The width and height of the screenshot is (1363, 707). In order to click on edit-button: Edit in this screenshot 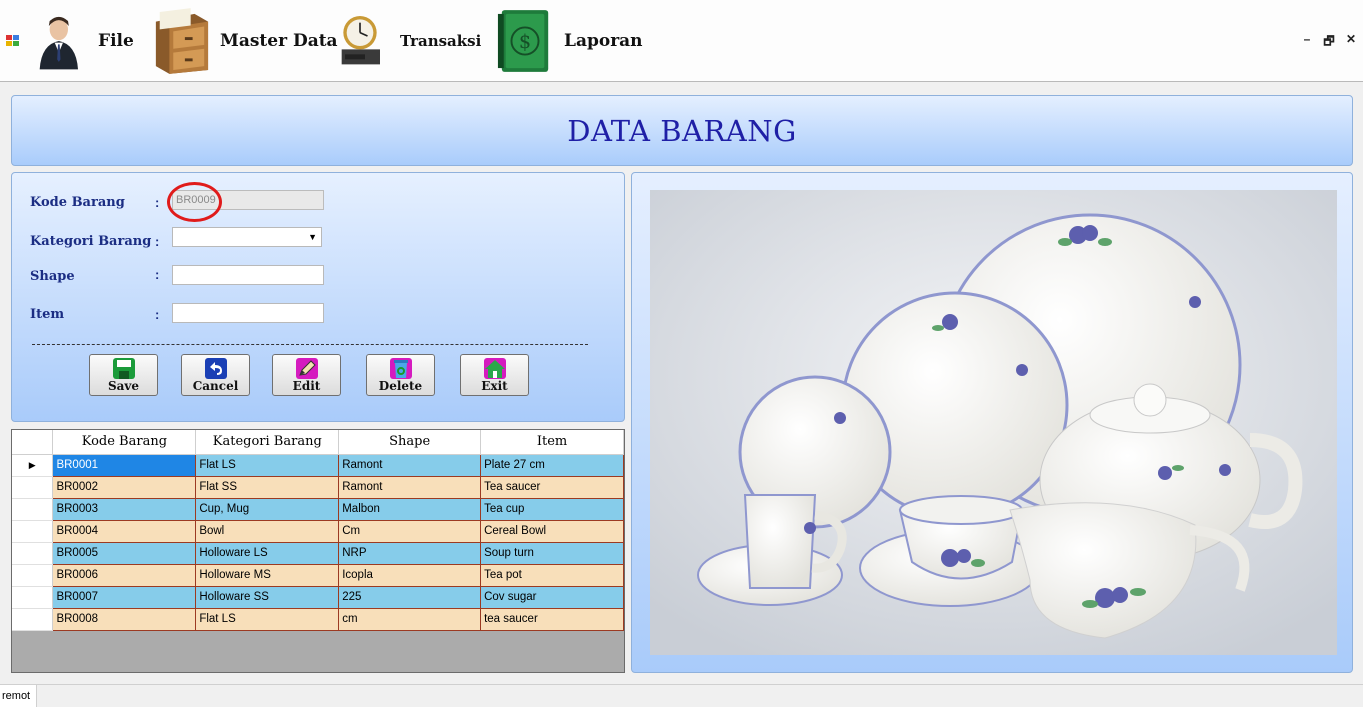, I will do `click(306, 375)`.